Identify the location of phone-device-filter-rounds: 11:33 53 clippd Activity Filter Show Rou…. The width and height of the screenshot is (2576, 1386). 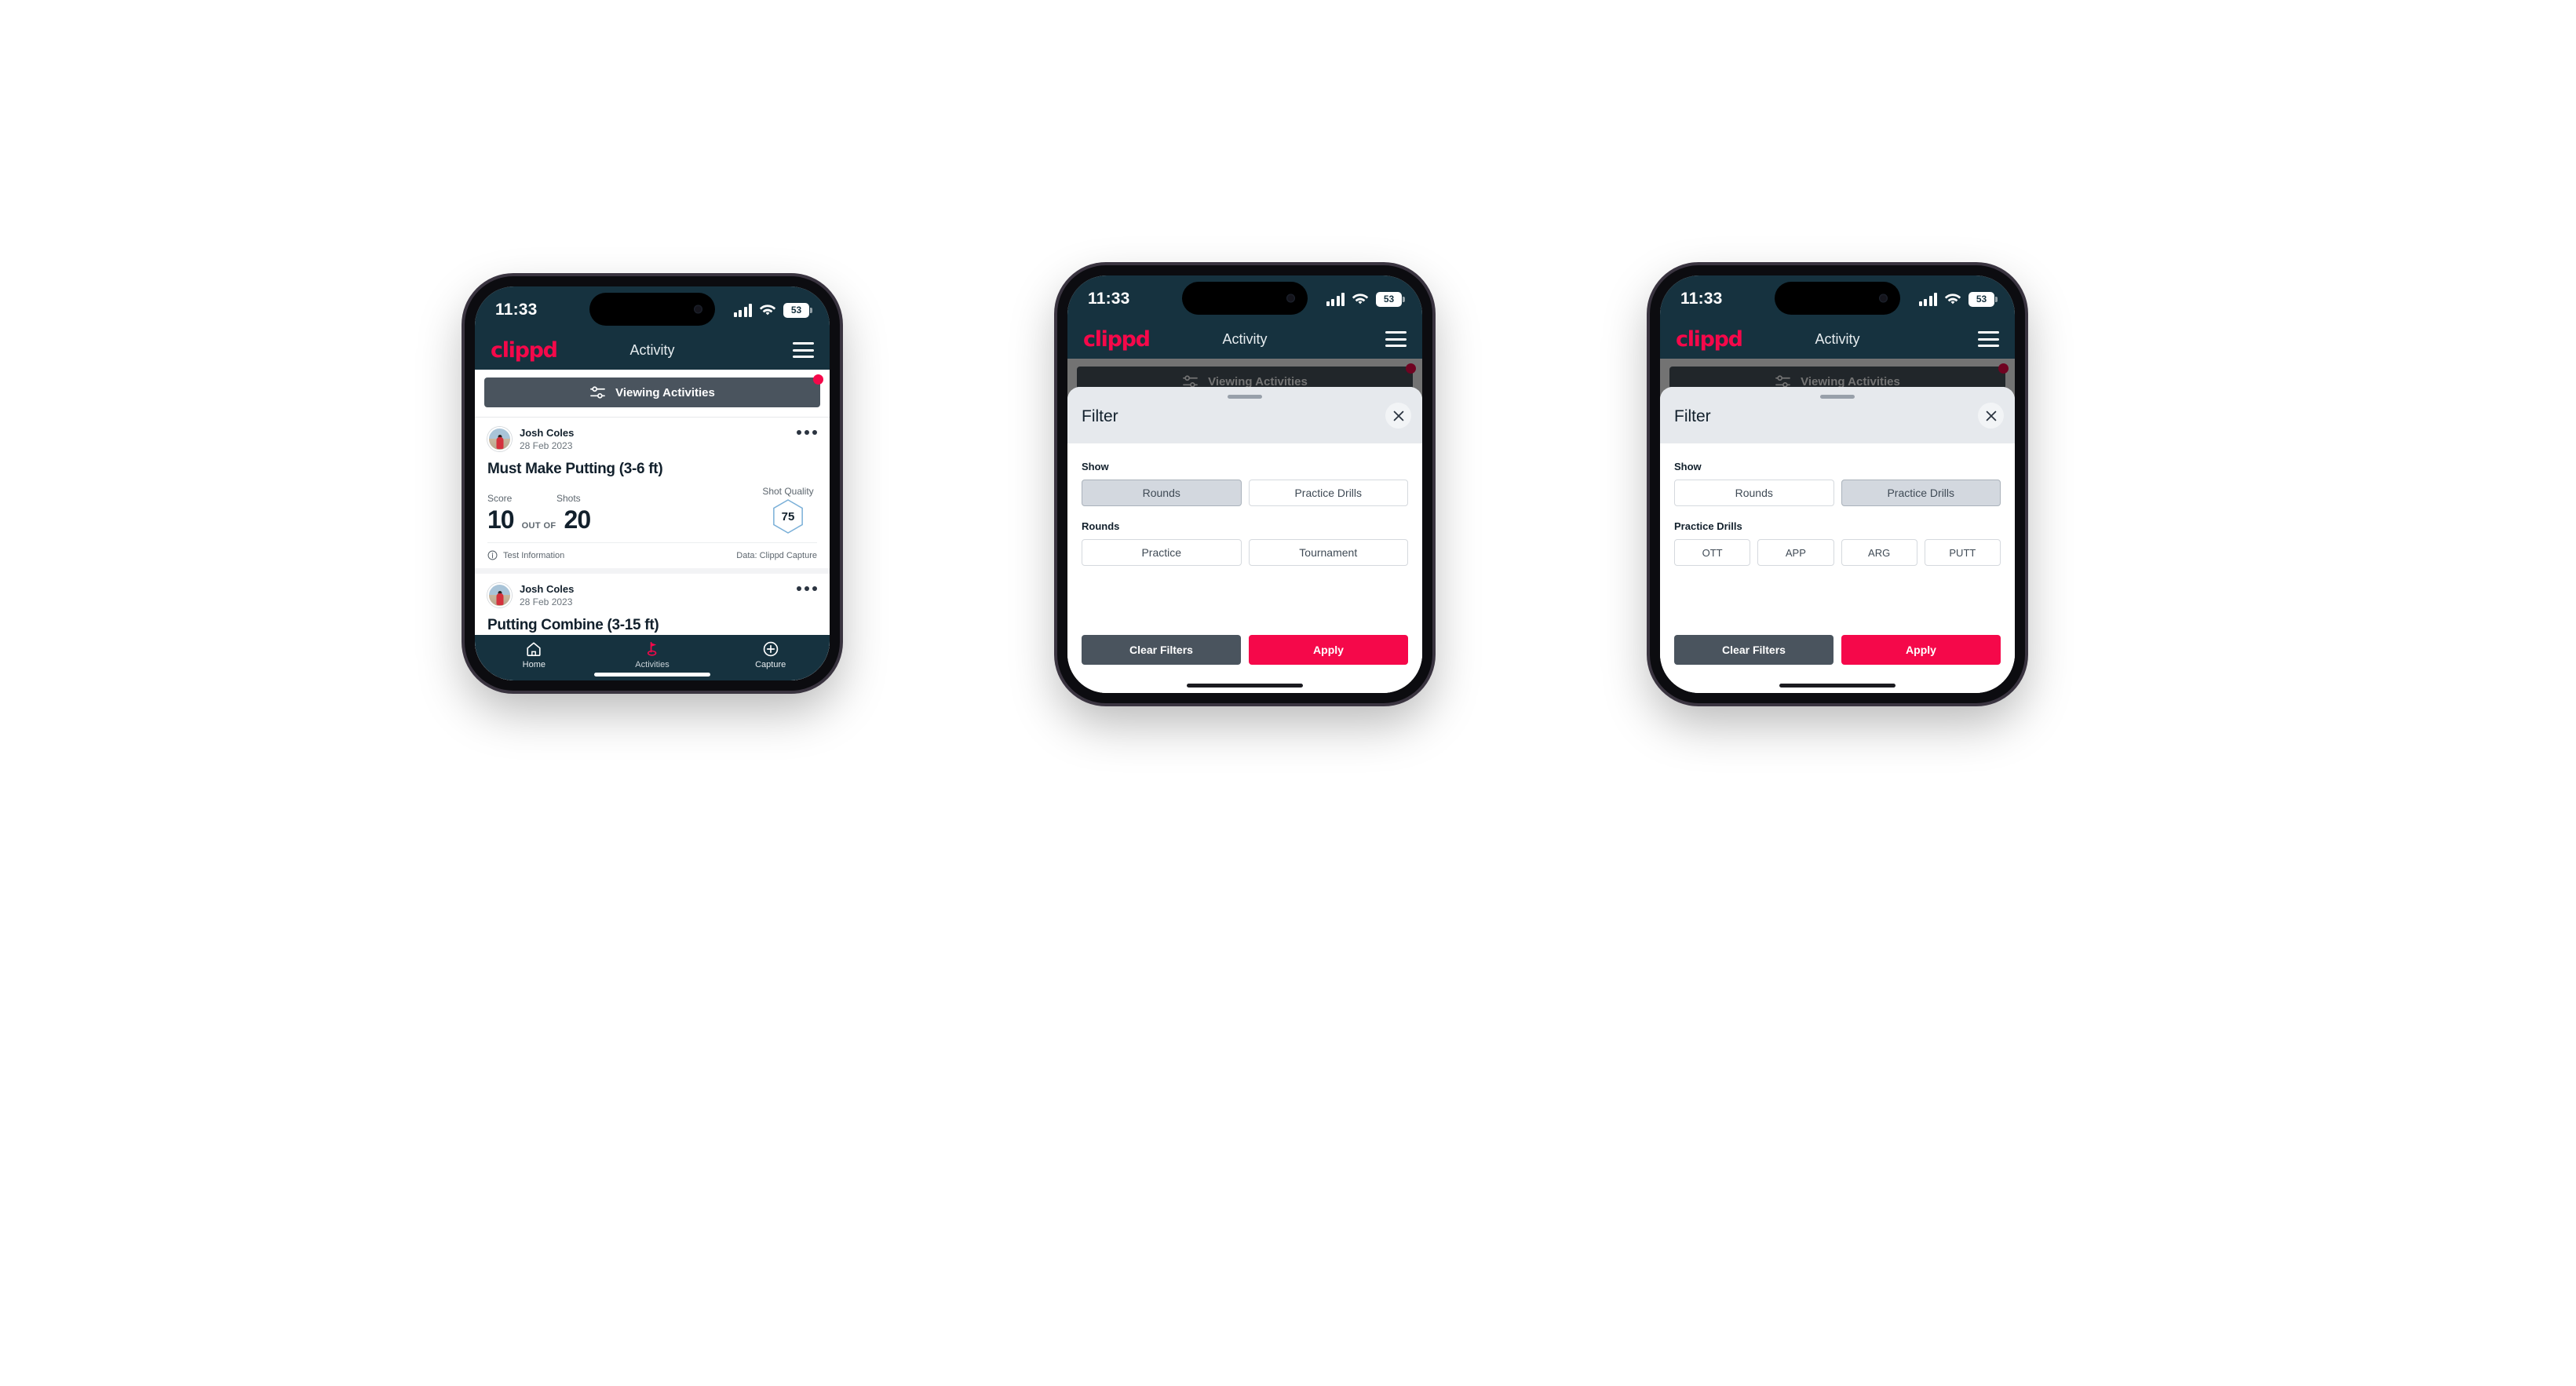
(1244, 484).